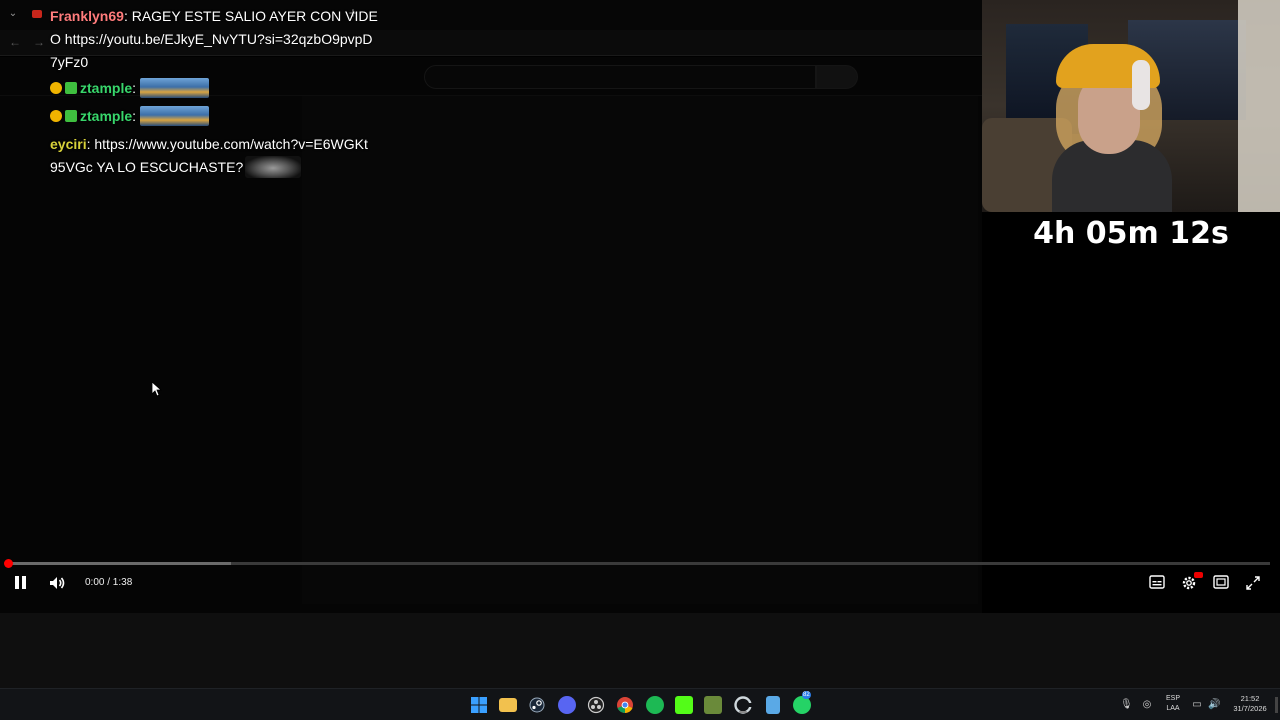 The height and width of the screenshot is (720, 1280). I want to click on subtitles-button, so click(1158, 583).